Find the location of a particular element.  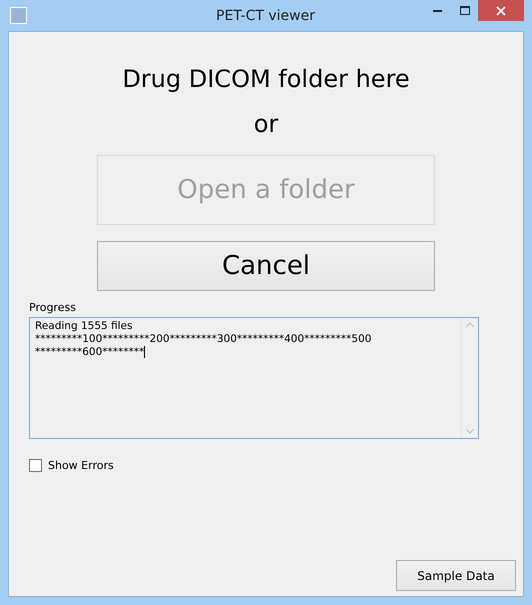

sample-data-button: Sample Data is located at coordinates (456, 575).